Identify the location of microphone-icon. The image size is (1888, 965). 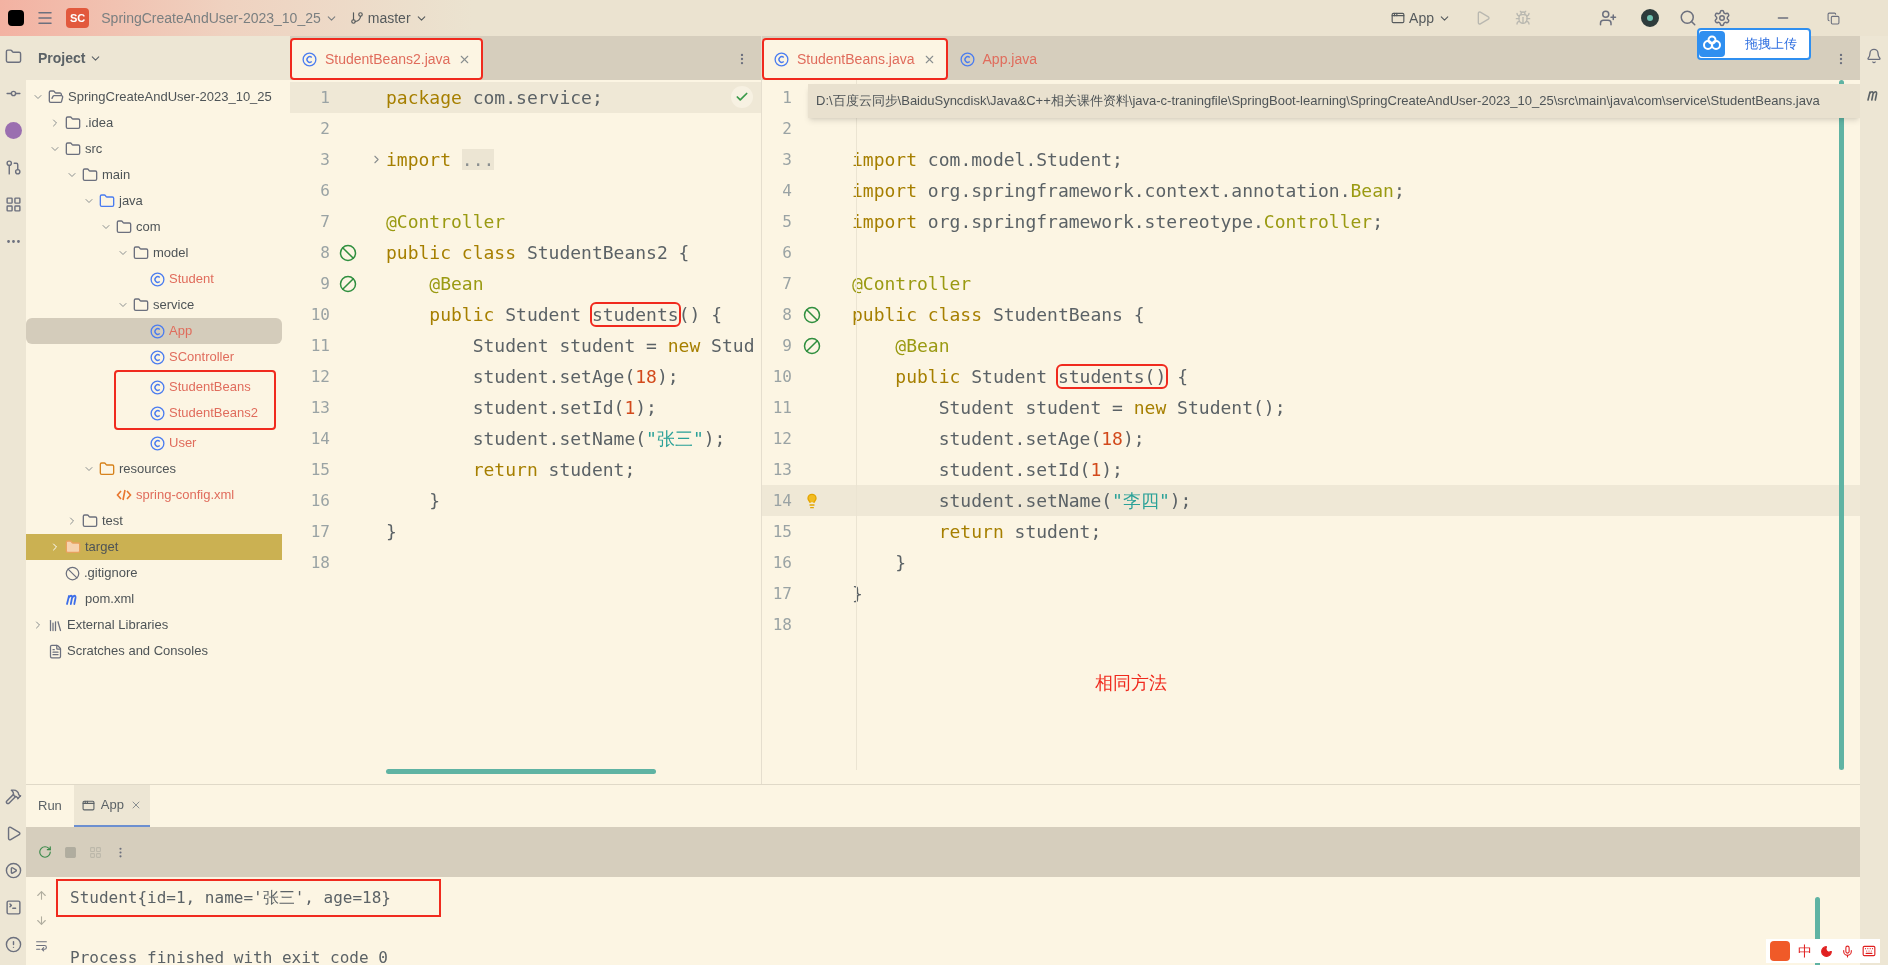
(1847, 951).